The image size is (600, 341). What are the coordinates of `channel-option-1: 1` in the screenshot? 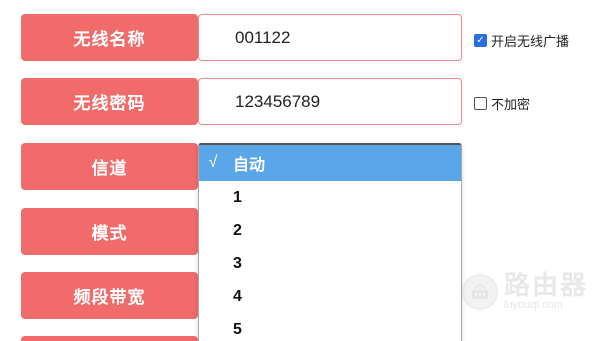 It's located at (330, 197).